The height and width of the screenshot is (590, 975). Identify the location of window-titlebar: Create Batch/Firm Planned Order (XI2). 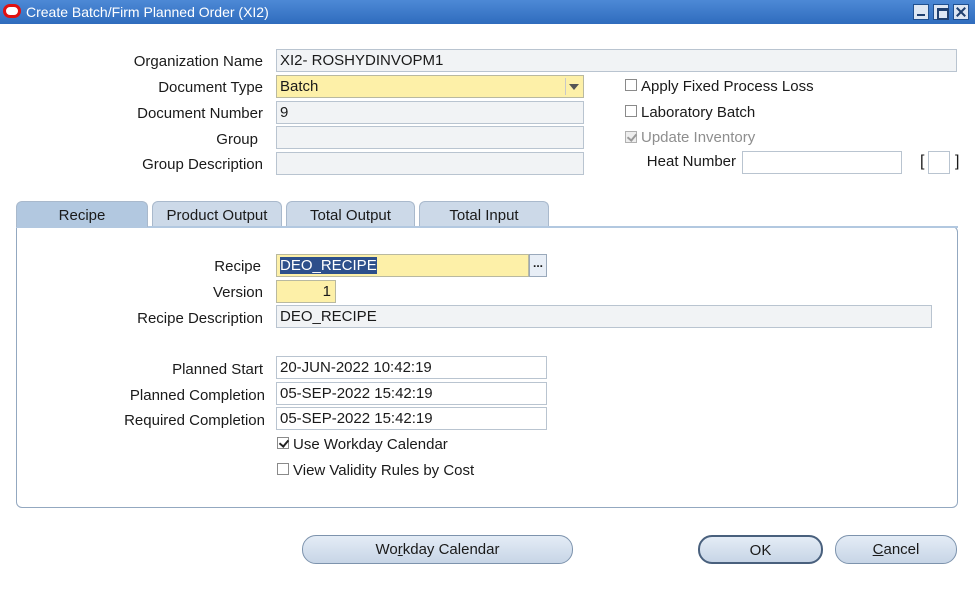
(487, 12).